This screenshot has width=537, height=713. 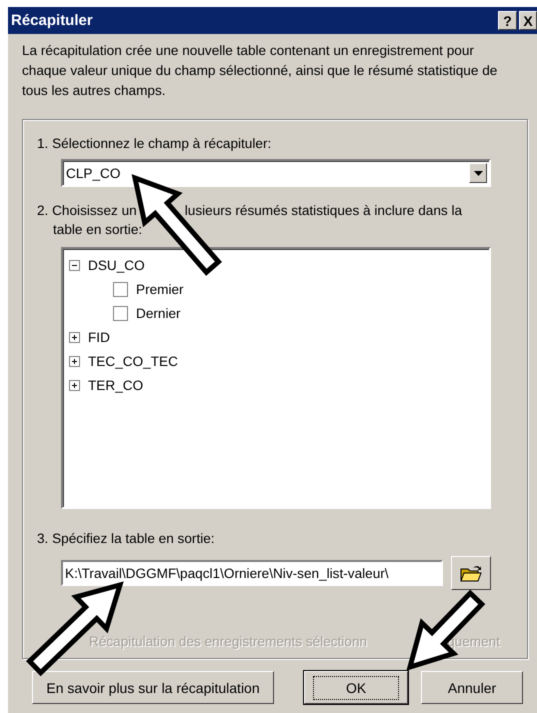 I want to click on close-button: X, so click(x=528, y=20).